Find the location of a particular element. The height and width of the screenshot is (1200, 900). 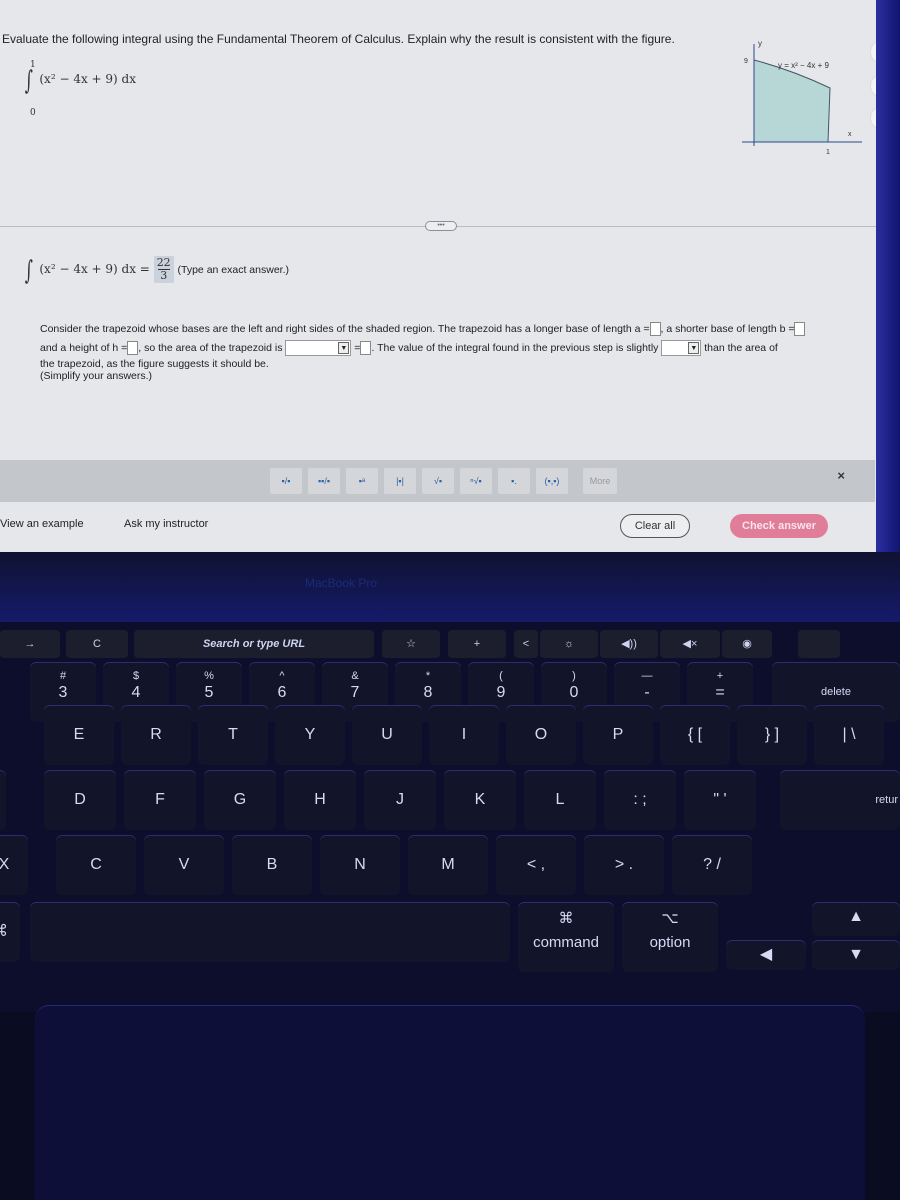

check-answer-button: Check answer is located at coordinates (779, 526).